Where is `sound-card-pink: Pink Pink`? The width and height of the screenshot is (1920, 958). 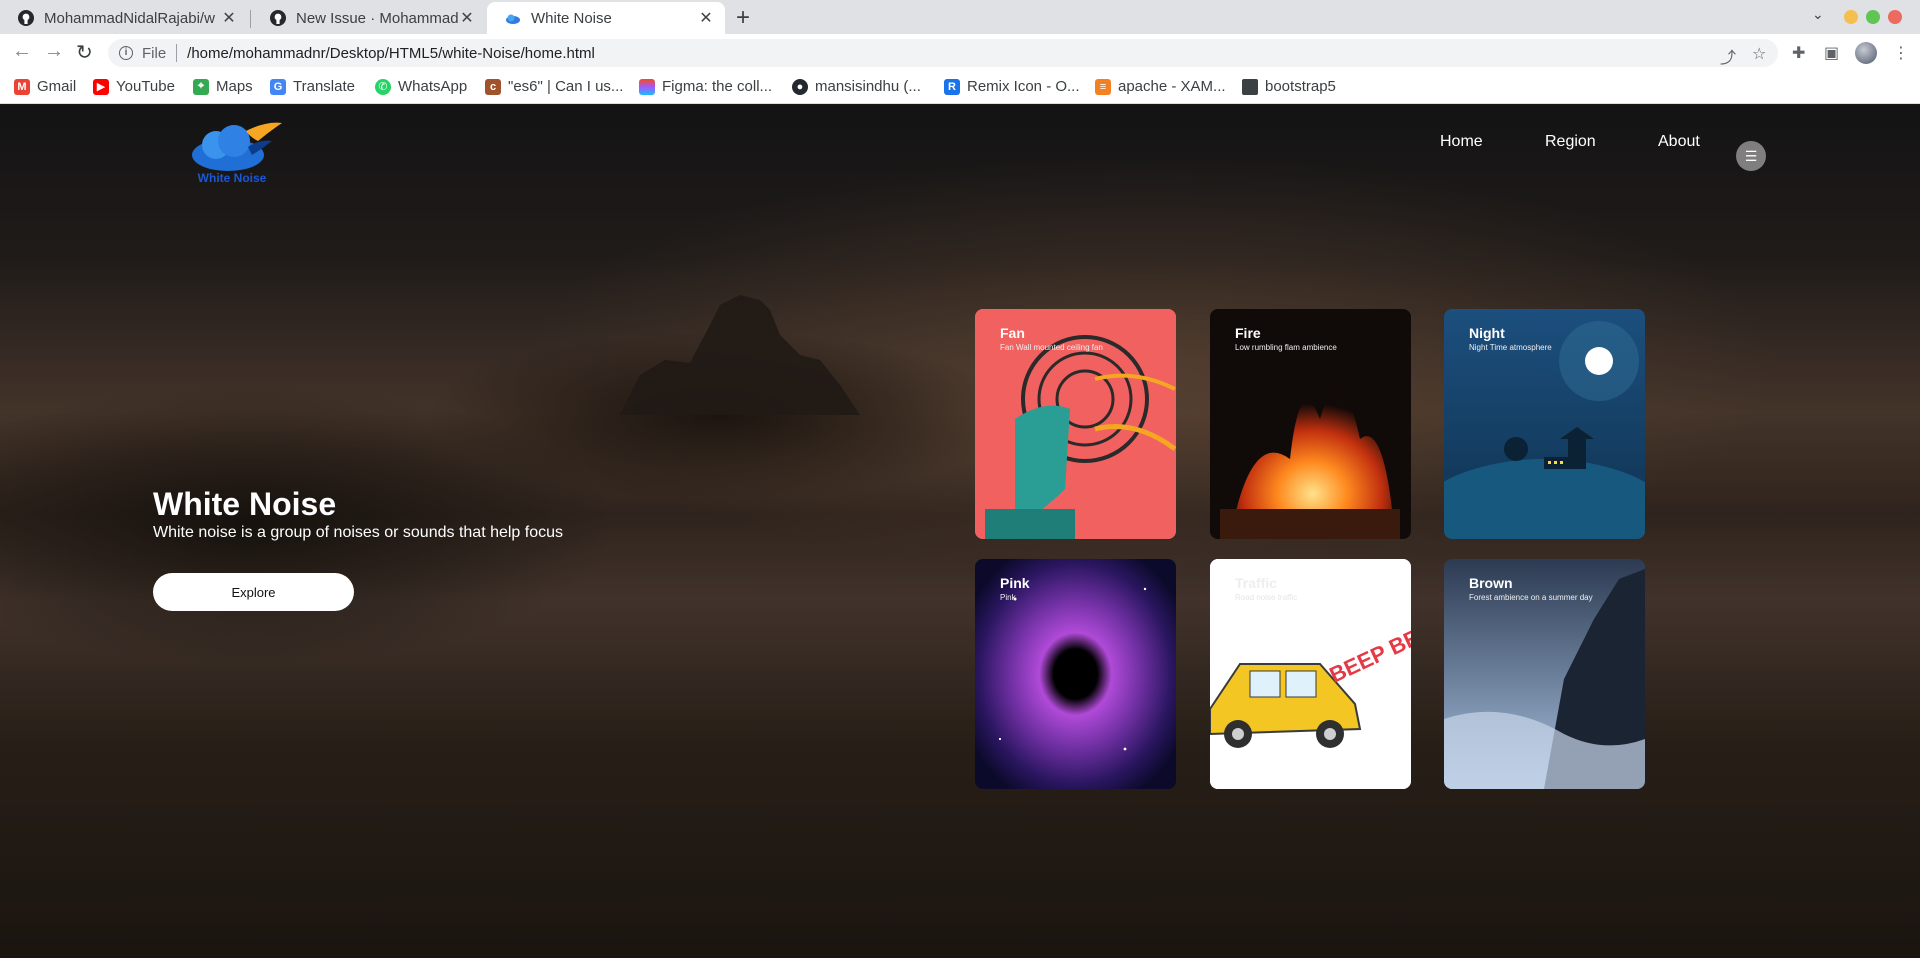
sound-card-pink: Pink Pink is located at coordinates (1075, 674).